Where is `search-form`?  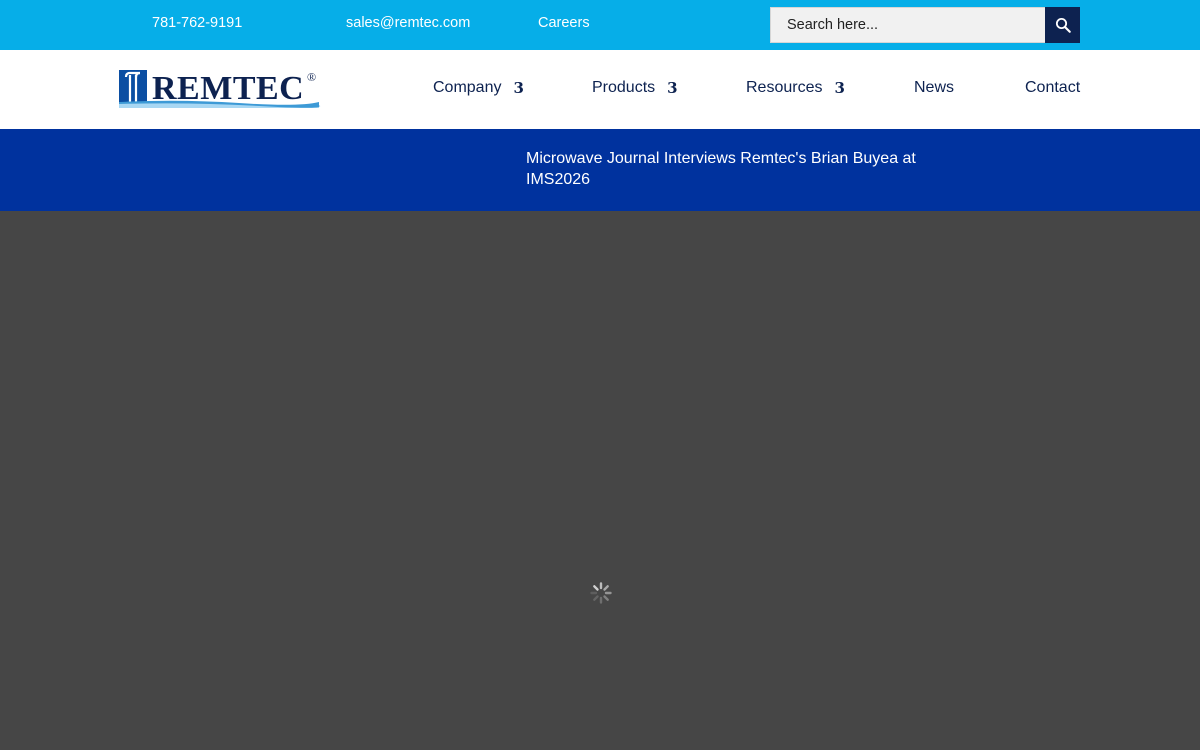 search-form is located at coordinates (925, 25).